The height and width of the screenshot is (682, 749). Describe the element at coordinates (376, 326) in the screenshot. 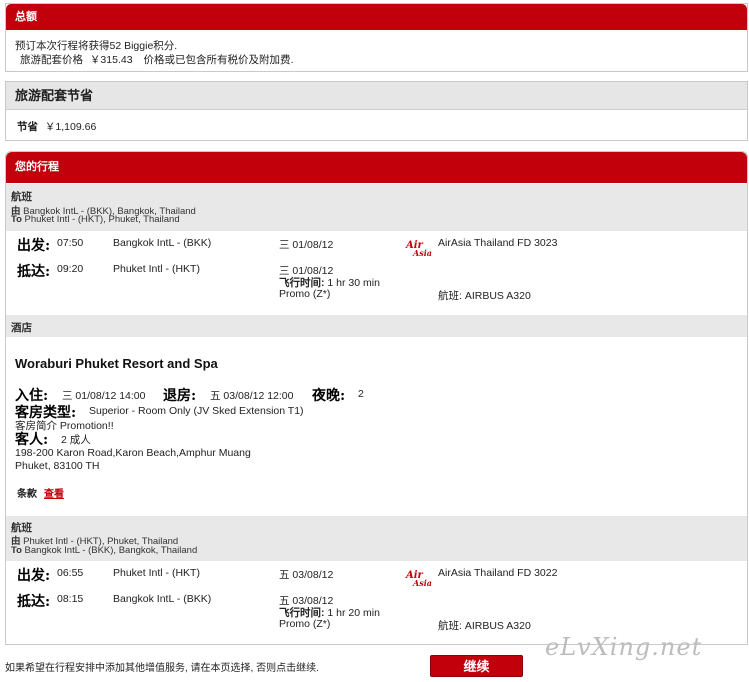

I see `hotel-section-header: 酒店` at that location.